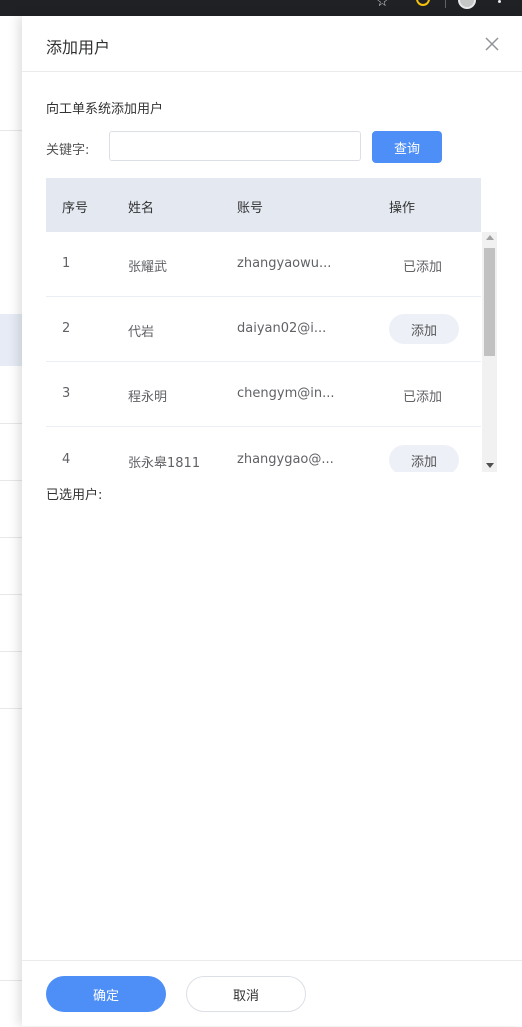  I want to click on column-header-account: 账号, so click(250, 208).